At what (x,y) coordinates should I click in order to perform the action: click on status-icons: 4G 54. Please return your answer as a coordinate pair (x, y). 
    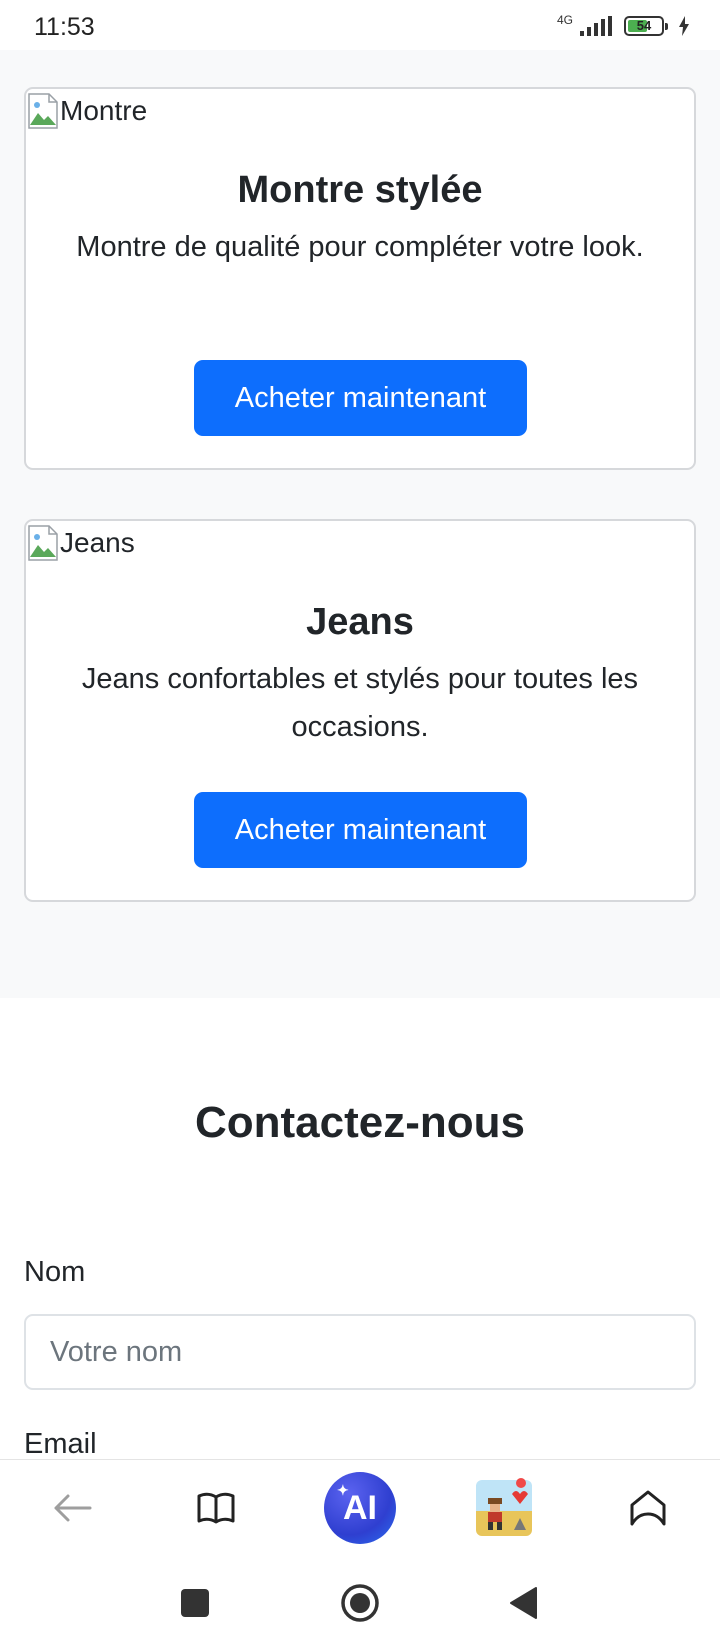
    Looking at the image, I should click on (623, 26).